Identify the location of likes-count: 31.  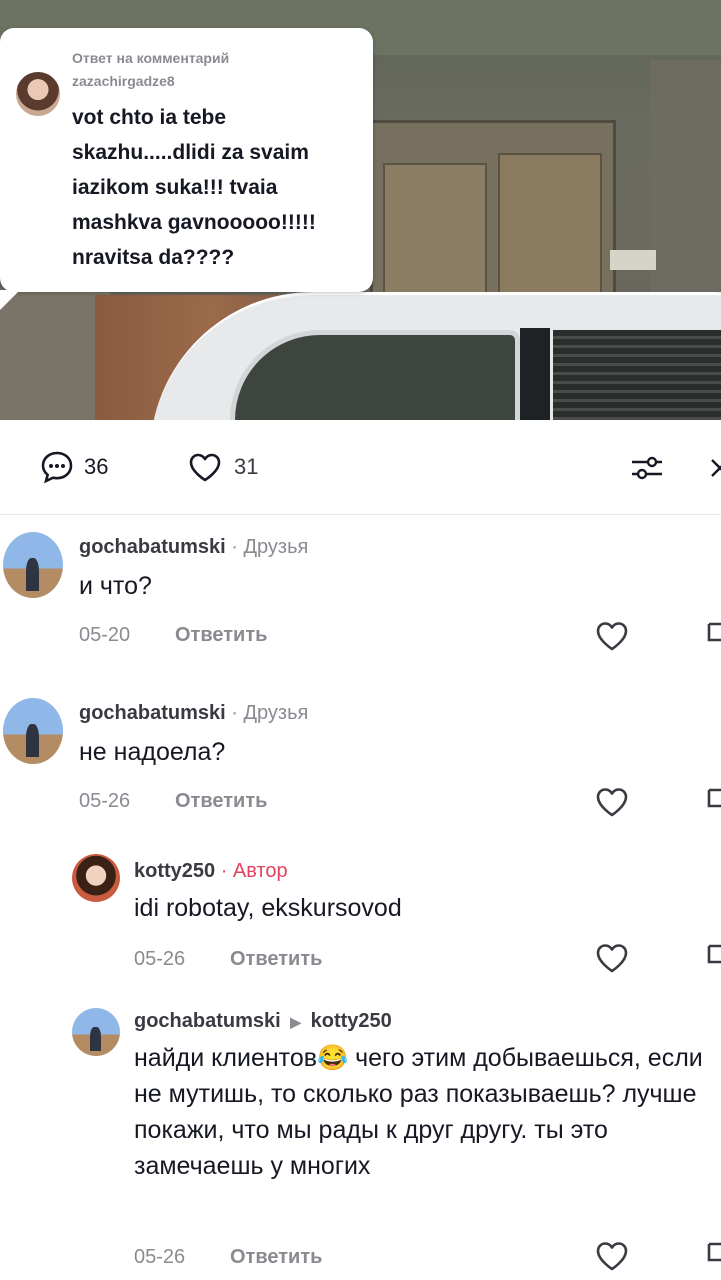
(246, 466).